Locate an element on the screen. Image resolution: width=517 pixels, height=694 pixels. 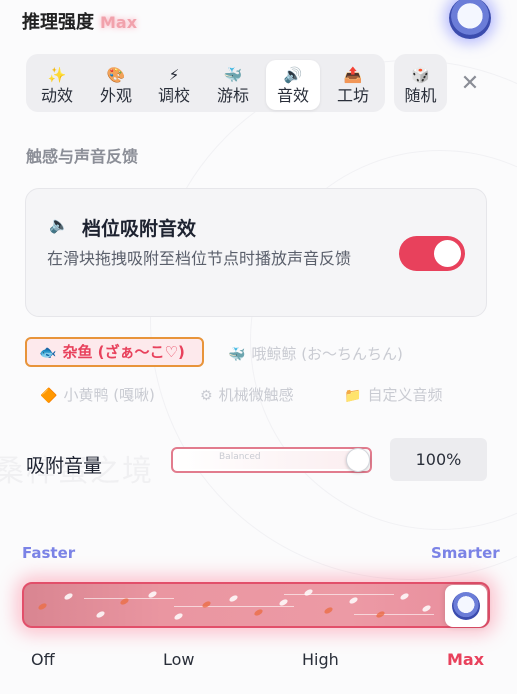
sound-option-label: 哦鲸鲸 (お～ちんちん) is located at coordinates (327, 354).